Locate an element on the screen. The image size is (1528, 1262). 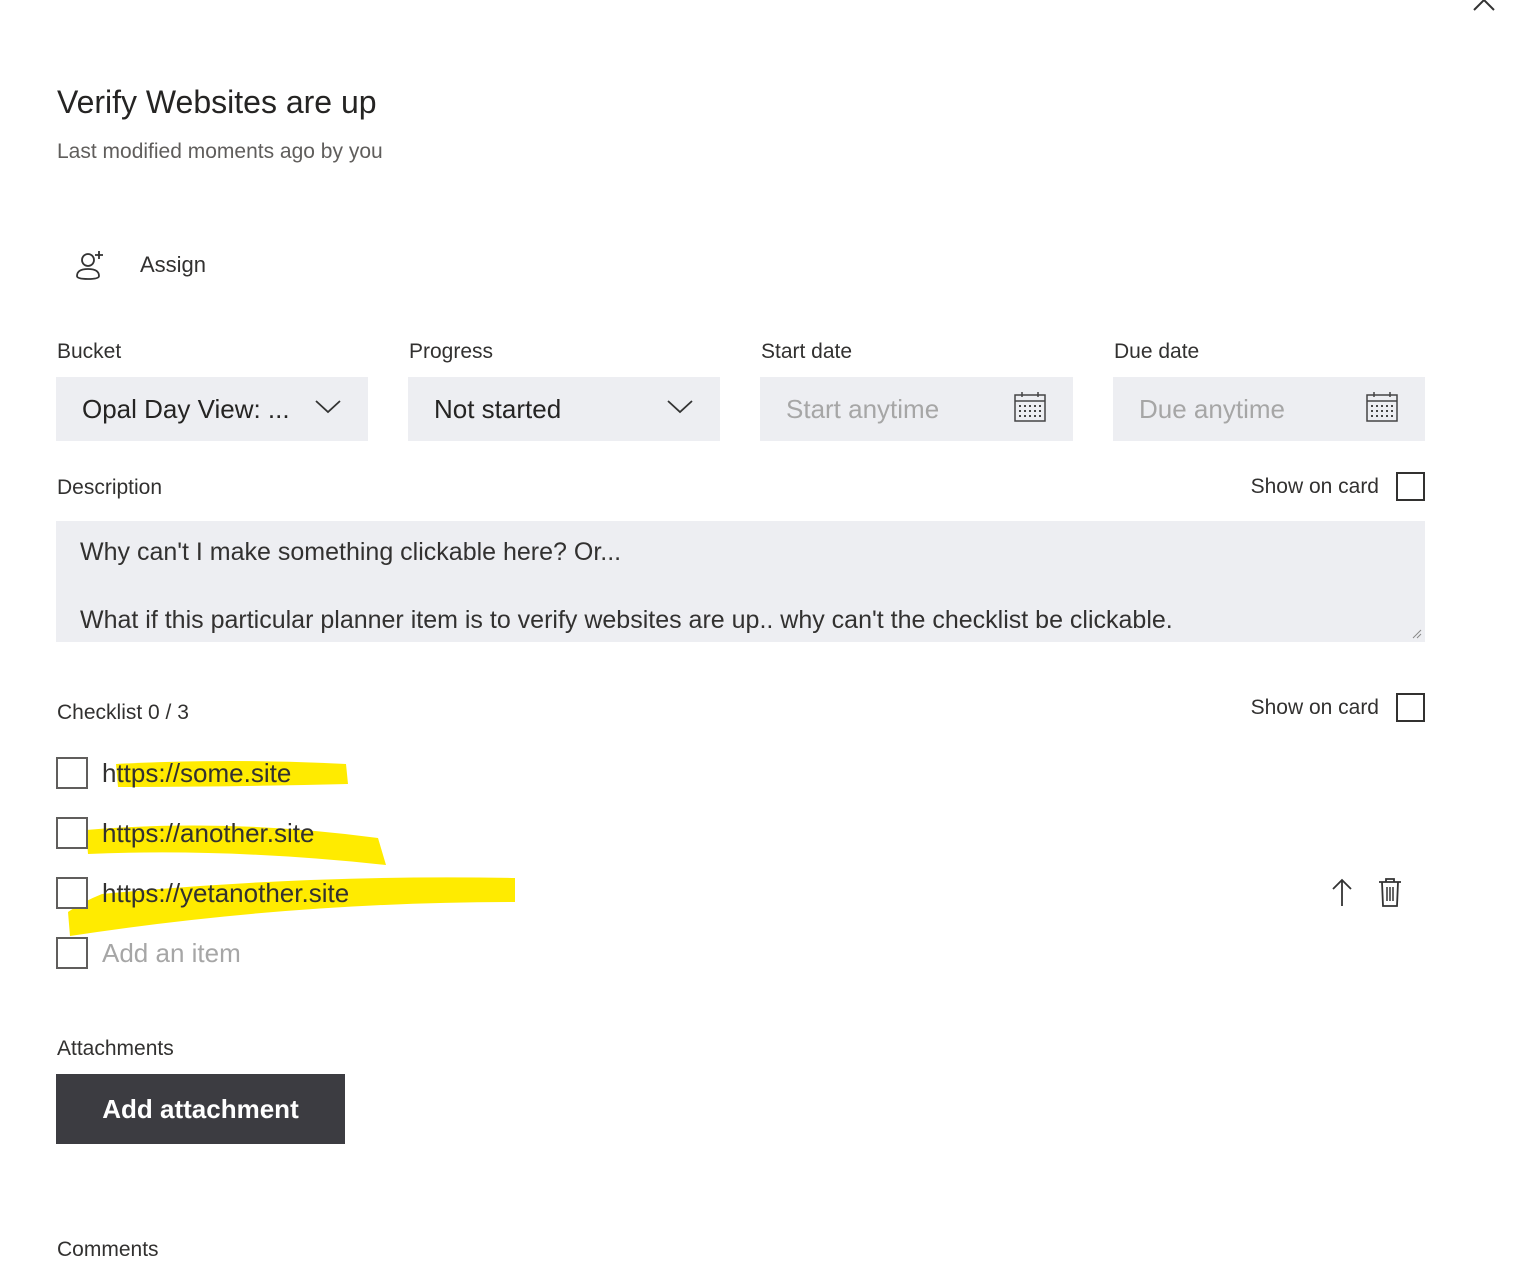
add-person-icon is located at coordinates (90, 265).